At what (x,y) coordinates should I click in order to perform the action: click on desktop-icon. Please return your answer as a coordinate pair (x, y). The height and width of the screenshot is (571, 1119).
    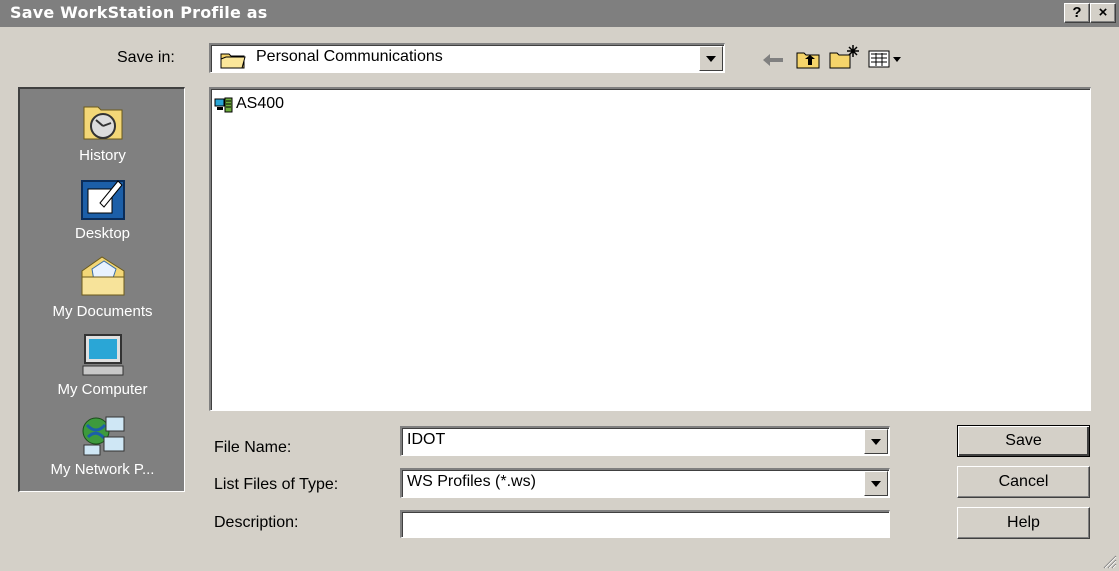
    Looking at the image, I should click on (102, 200).